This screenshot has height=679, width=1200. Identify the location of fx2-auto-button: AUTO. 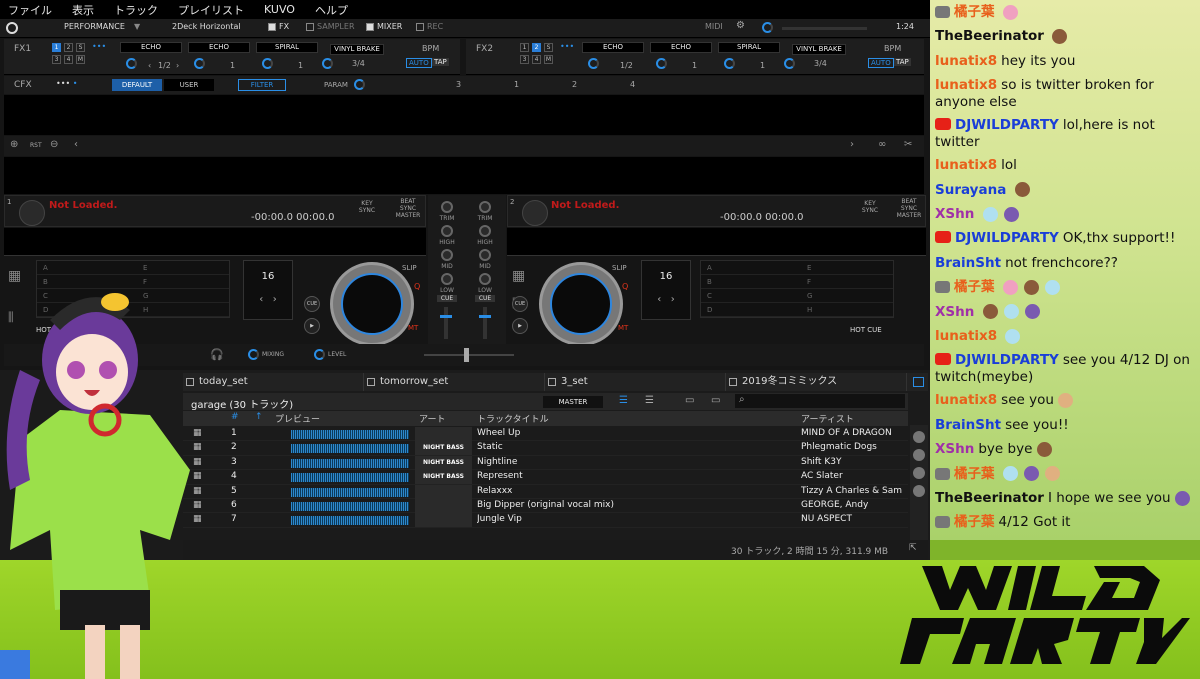
(881, 63).